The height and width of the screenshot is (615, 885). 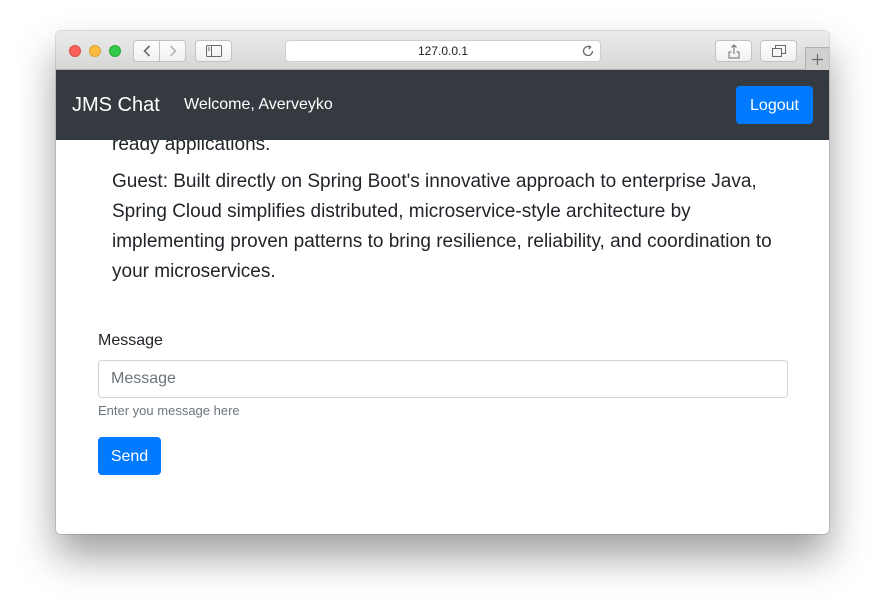 What do you see at coordinates (258, 104) in the screenshot?
I see `welcome-text: Welcome, Averveyko` at bounding box center [258, 104].